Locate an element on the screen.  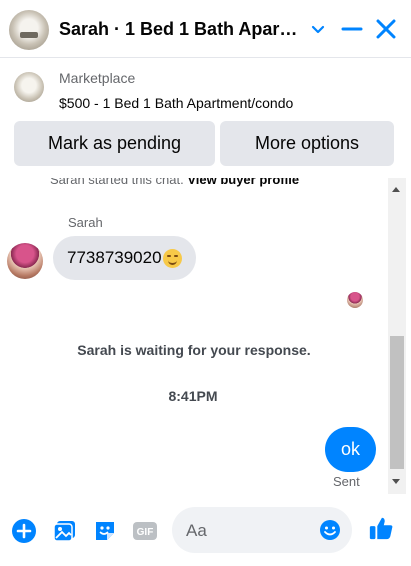
message-input-box is located at coordinates (262, 530).